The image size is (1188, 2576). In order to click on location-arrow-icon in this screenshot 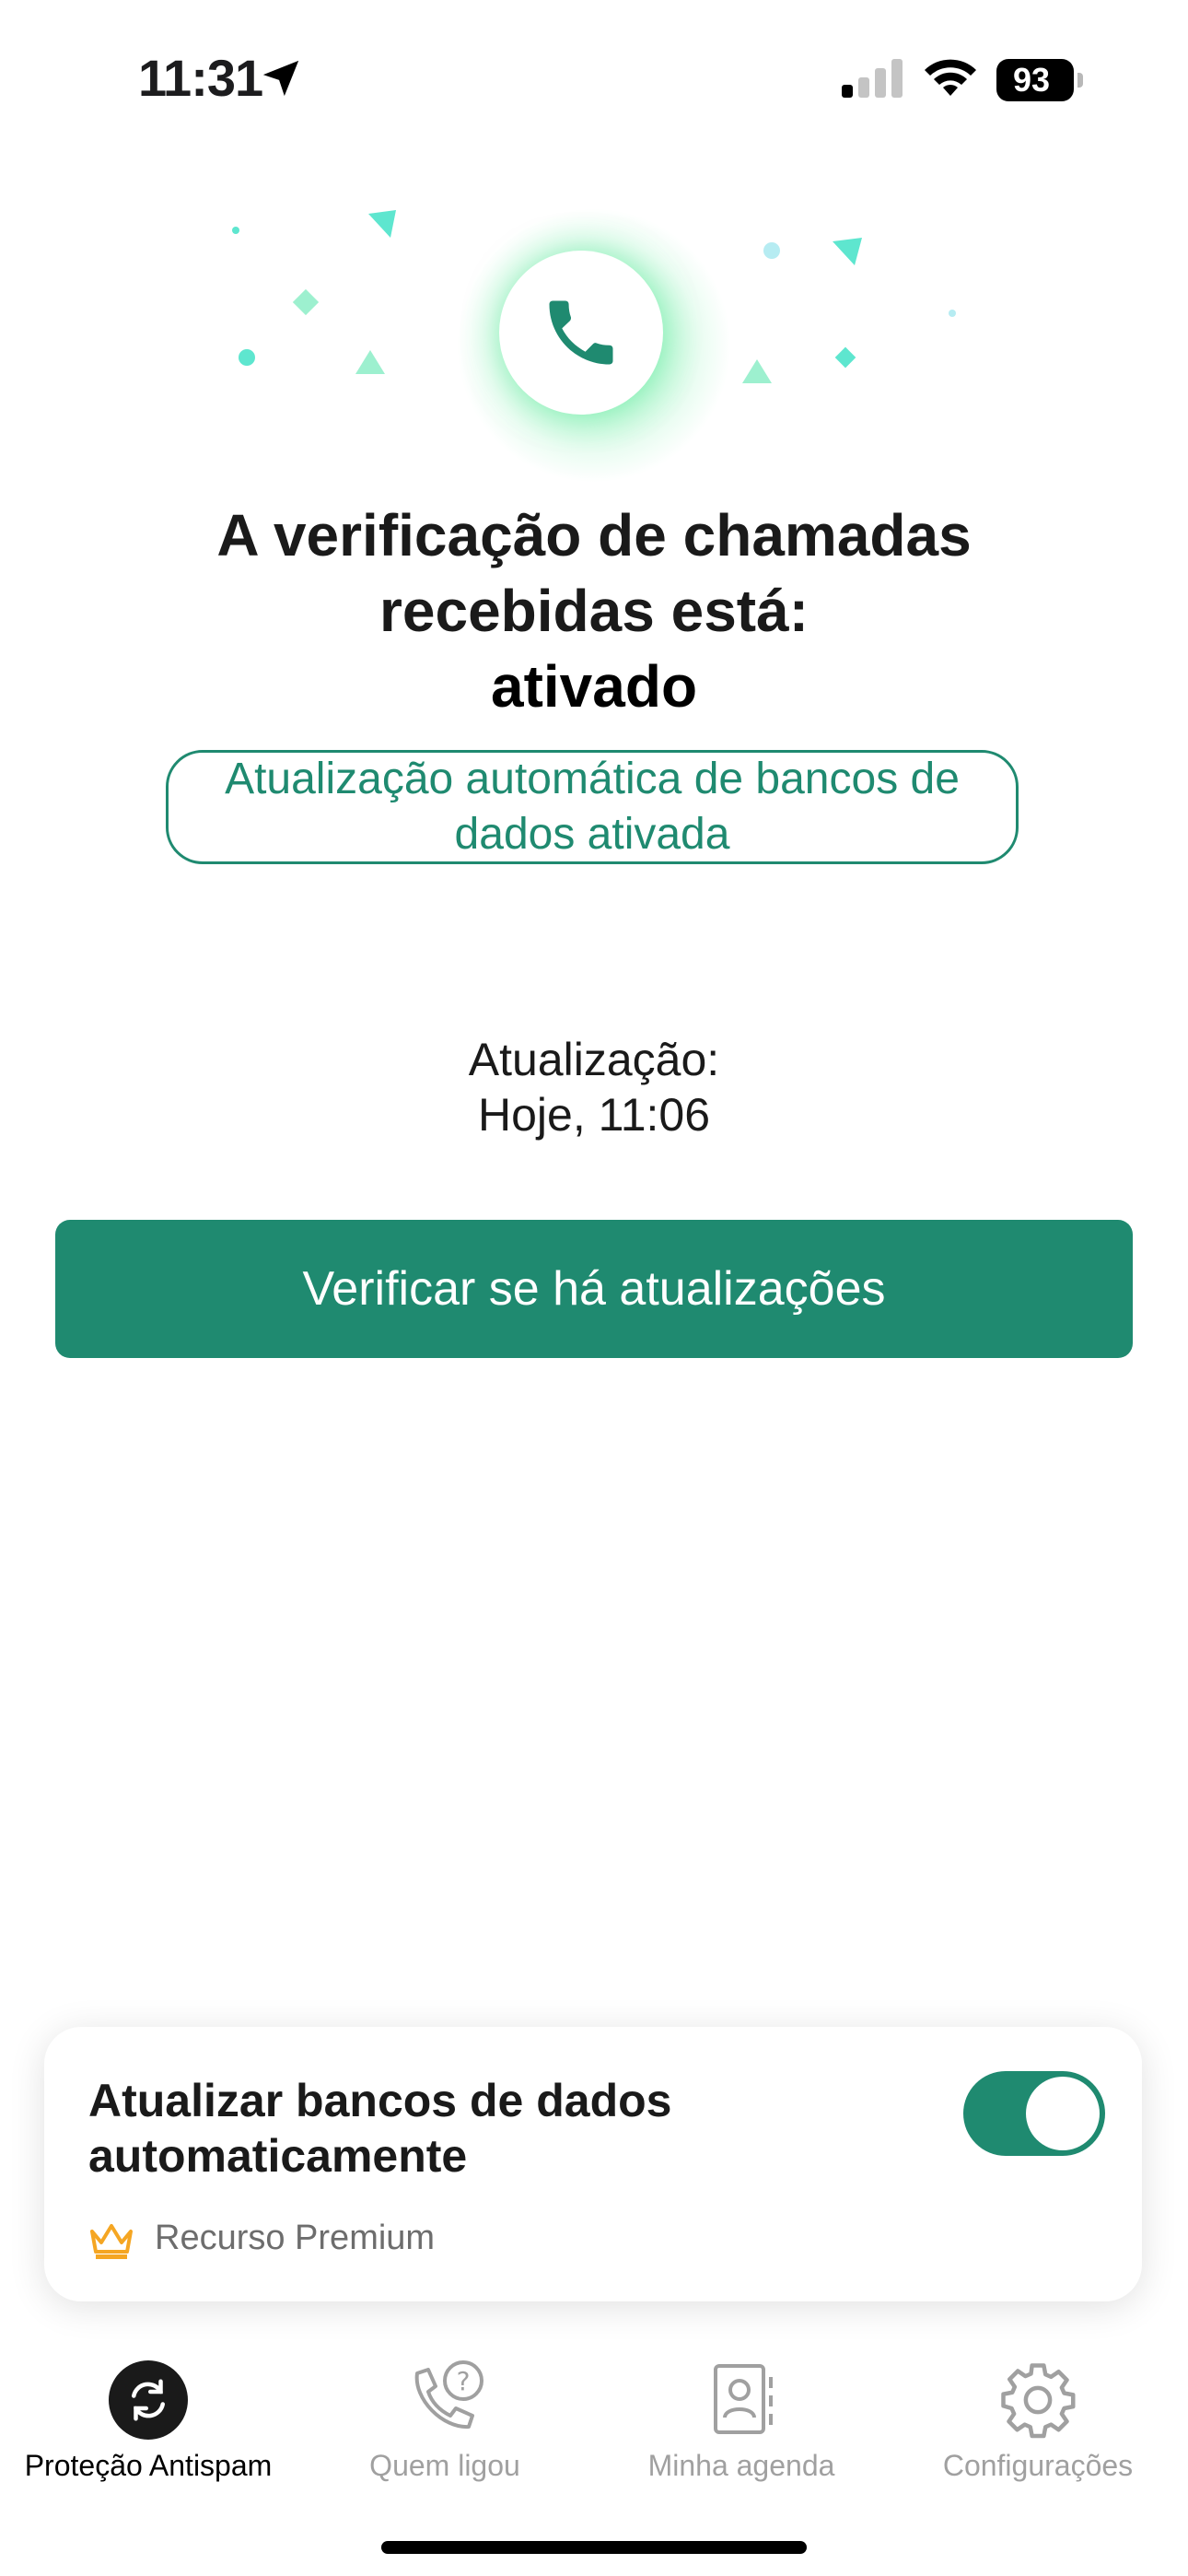, I will do `click(280, 78)`.